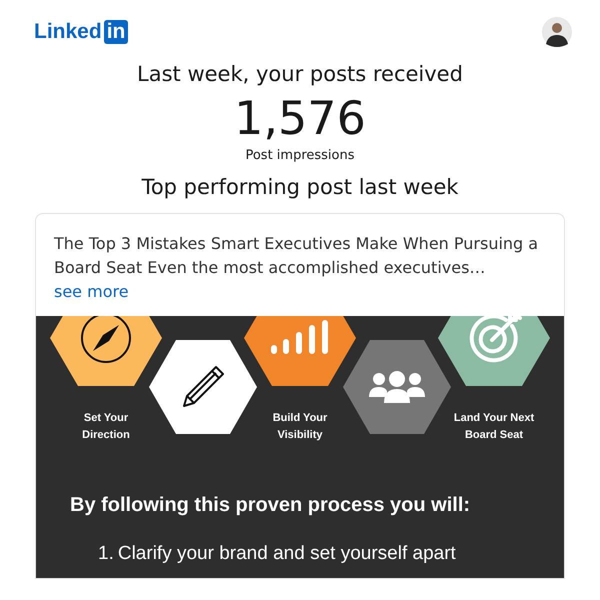 The width and height of the screenshot is (600, 600). Describe the element at coordinates (300, 74) in the screenshot. I see `headline: Last week, your posts received` at that location.